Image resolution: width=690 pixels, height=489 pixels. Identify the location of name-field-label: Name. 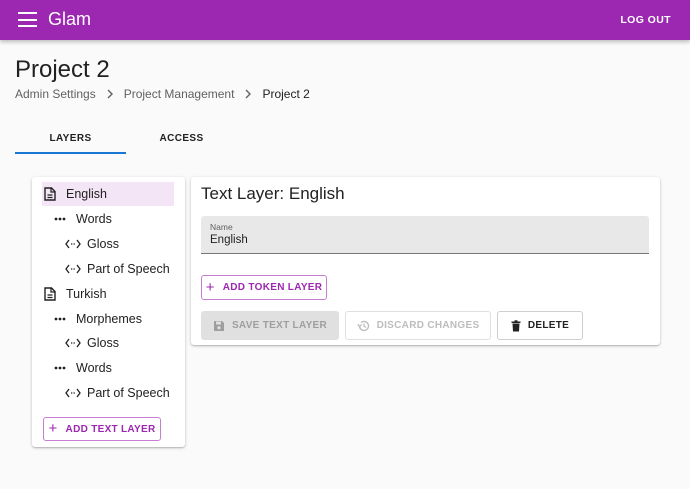
(221, 227).